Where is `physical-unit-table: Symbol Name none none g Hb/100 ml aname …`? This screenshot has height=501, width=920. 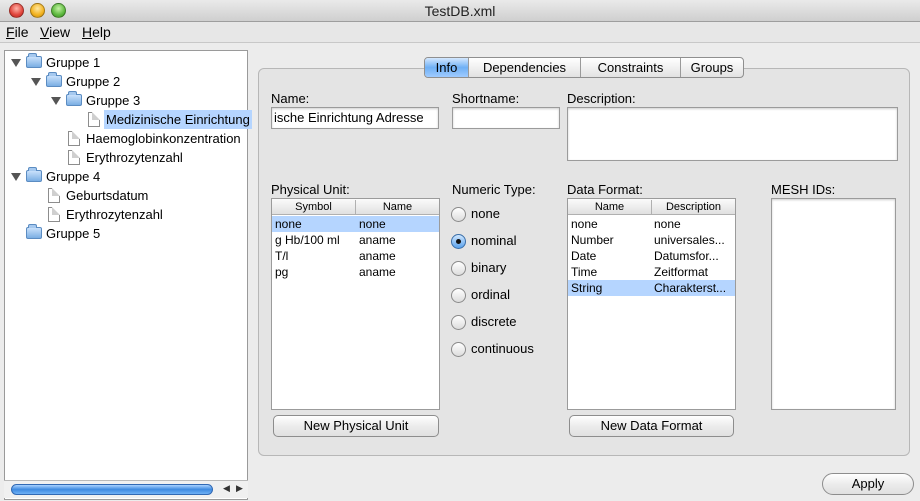 physical-unit-table: Symbol Name none none g Hb/100 ml aname … is located at coordinates (355, 304).